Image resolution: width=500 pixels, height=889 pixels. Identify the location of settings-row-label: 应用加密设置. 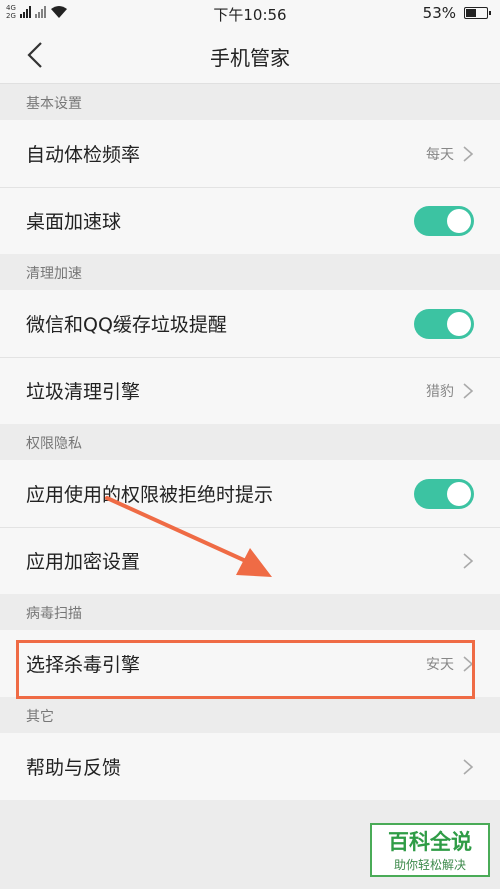
(83, 562).